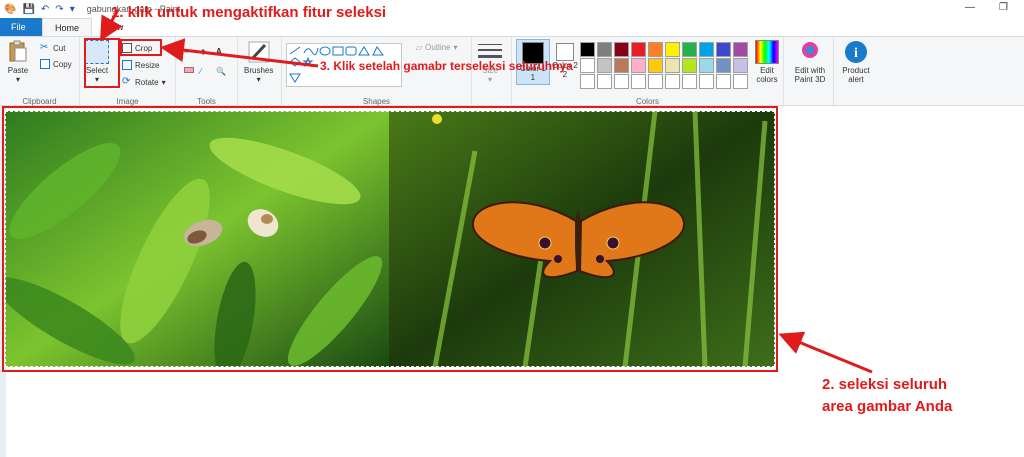  I want to click on magnifier-icon: 🔍, so click(221, 71).